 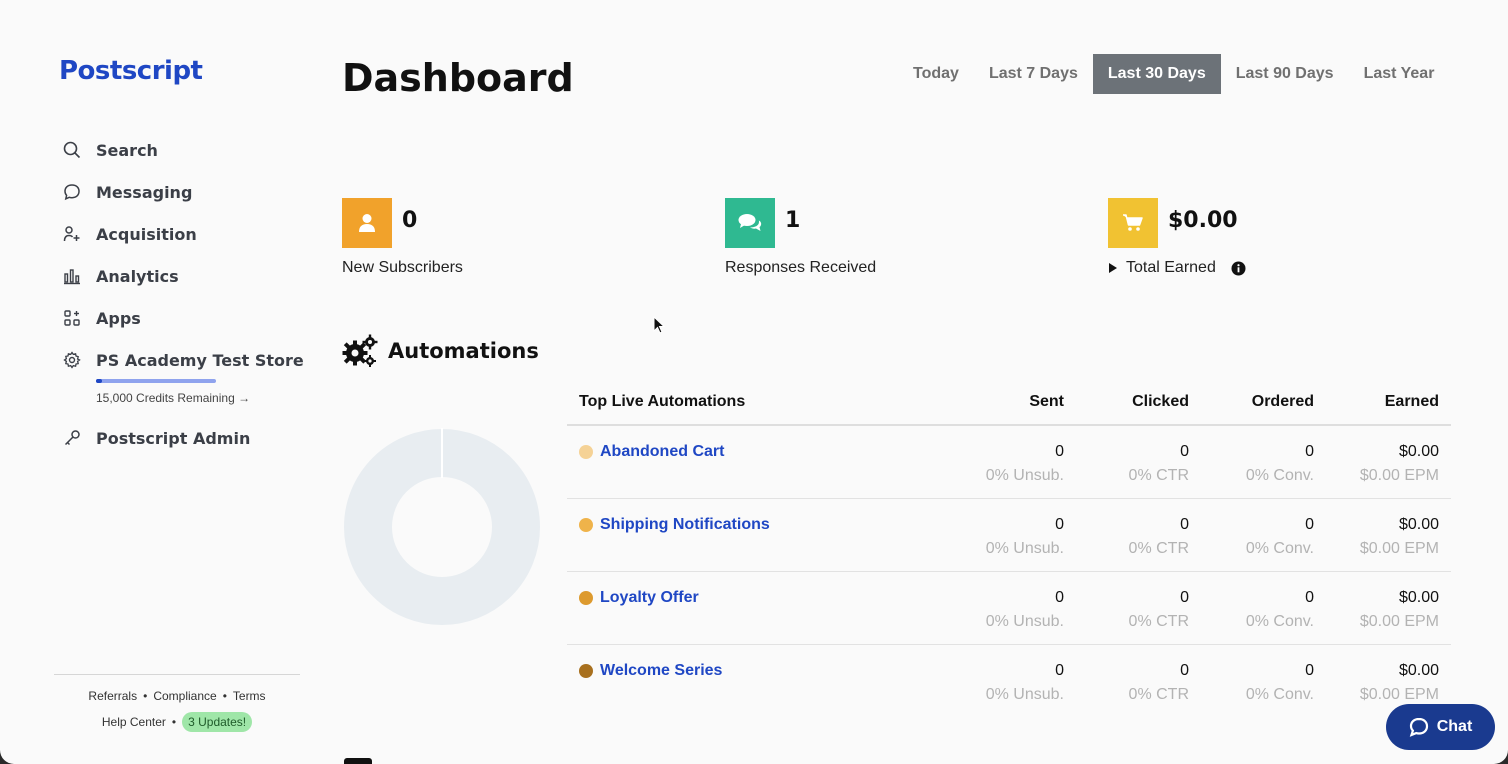 What do you see at coordinates (72, 192) in the screenshot?
I see `chat-bubble-icon` at bounding box center [72, 192].